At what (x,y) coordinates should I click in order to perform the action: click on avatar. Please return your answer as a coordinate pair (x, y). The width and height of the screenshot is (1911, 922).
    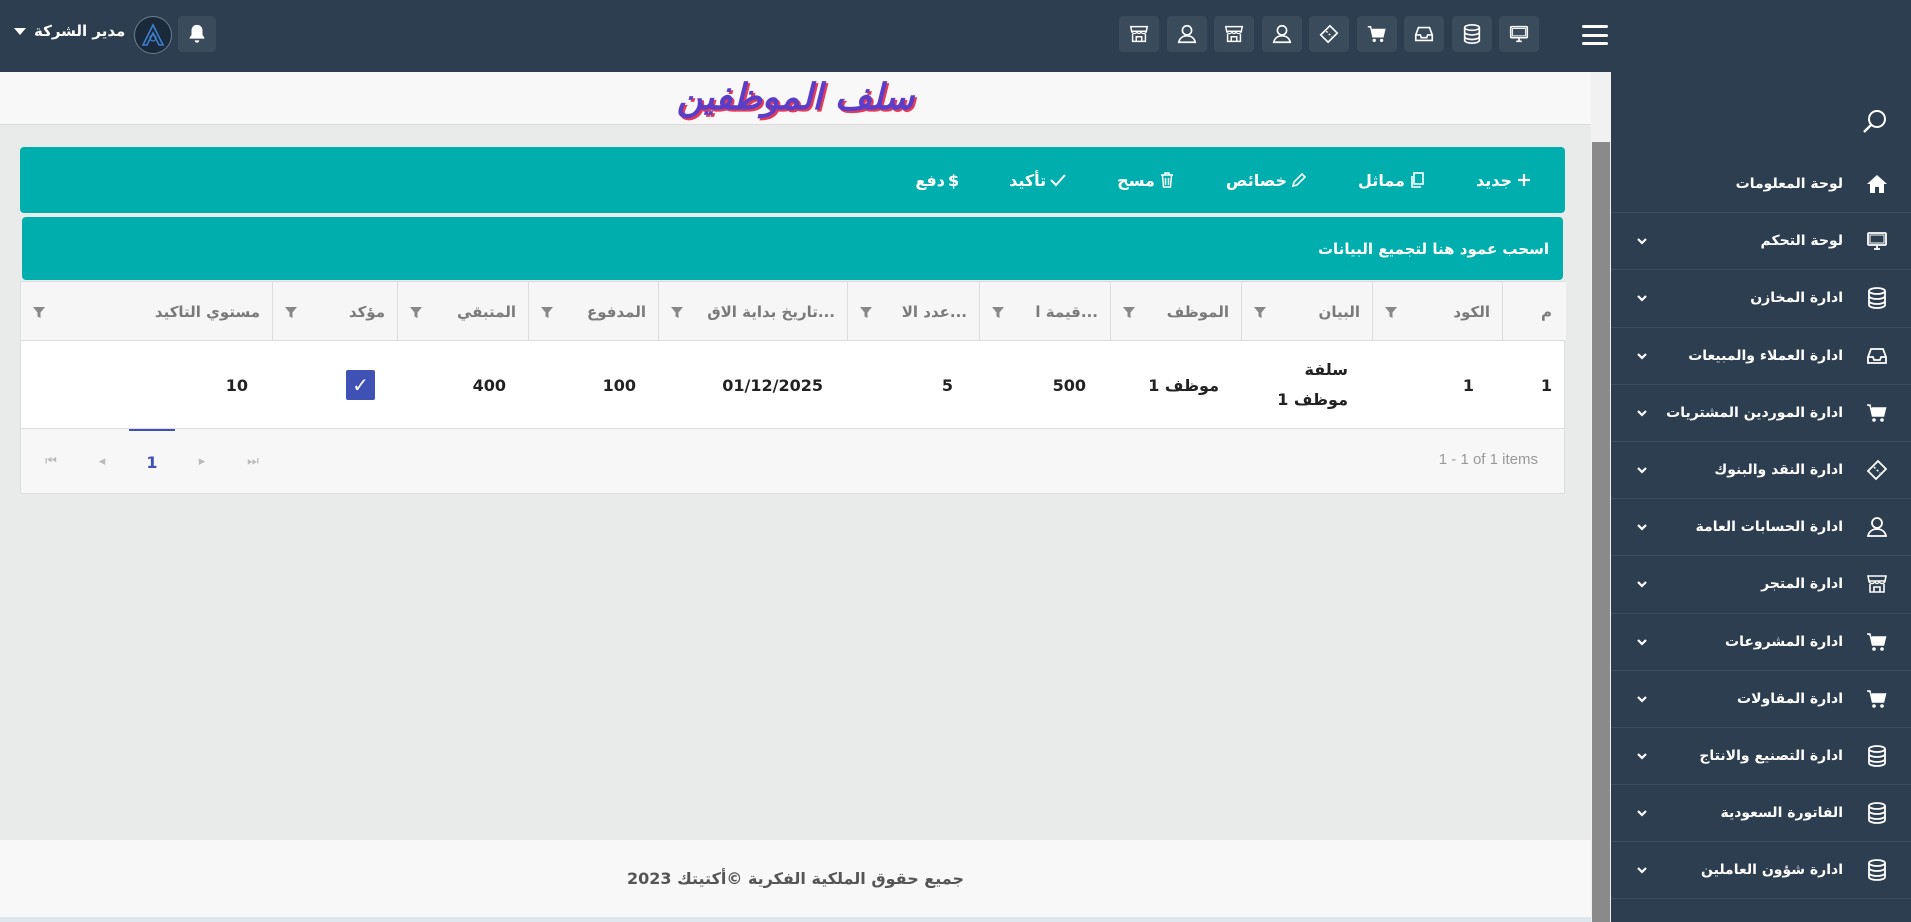
    Looking at the image, I should click on (153, 35).